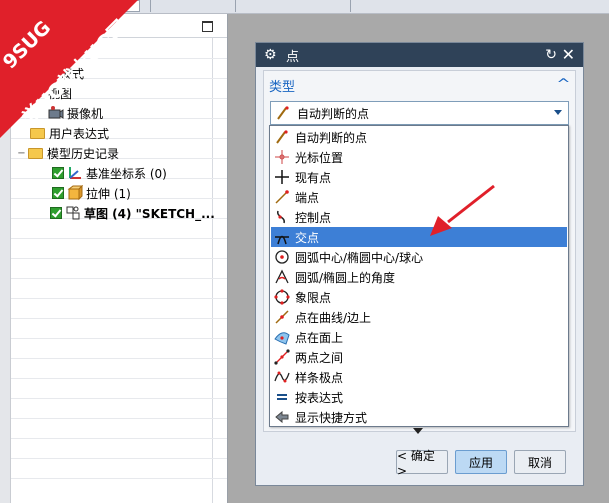 This screenshot has height=503, width=609. Describe the element at coordinates (419, 297) in the screenshot. I see `dropdown-item: 象限点` at that location.